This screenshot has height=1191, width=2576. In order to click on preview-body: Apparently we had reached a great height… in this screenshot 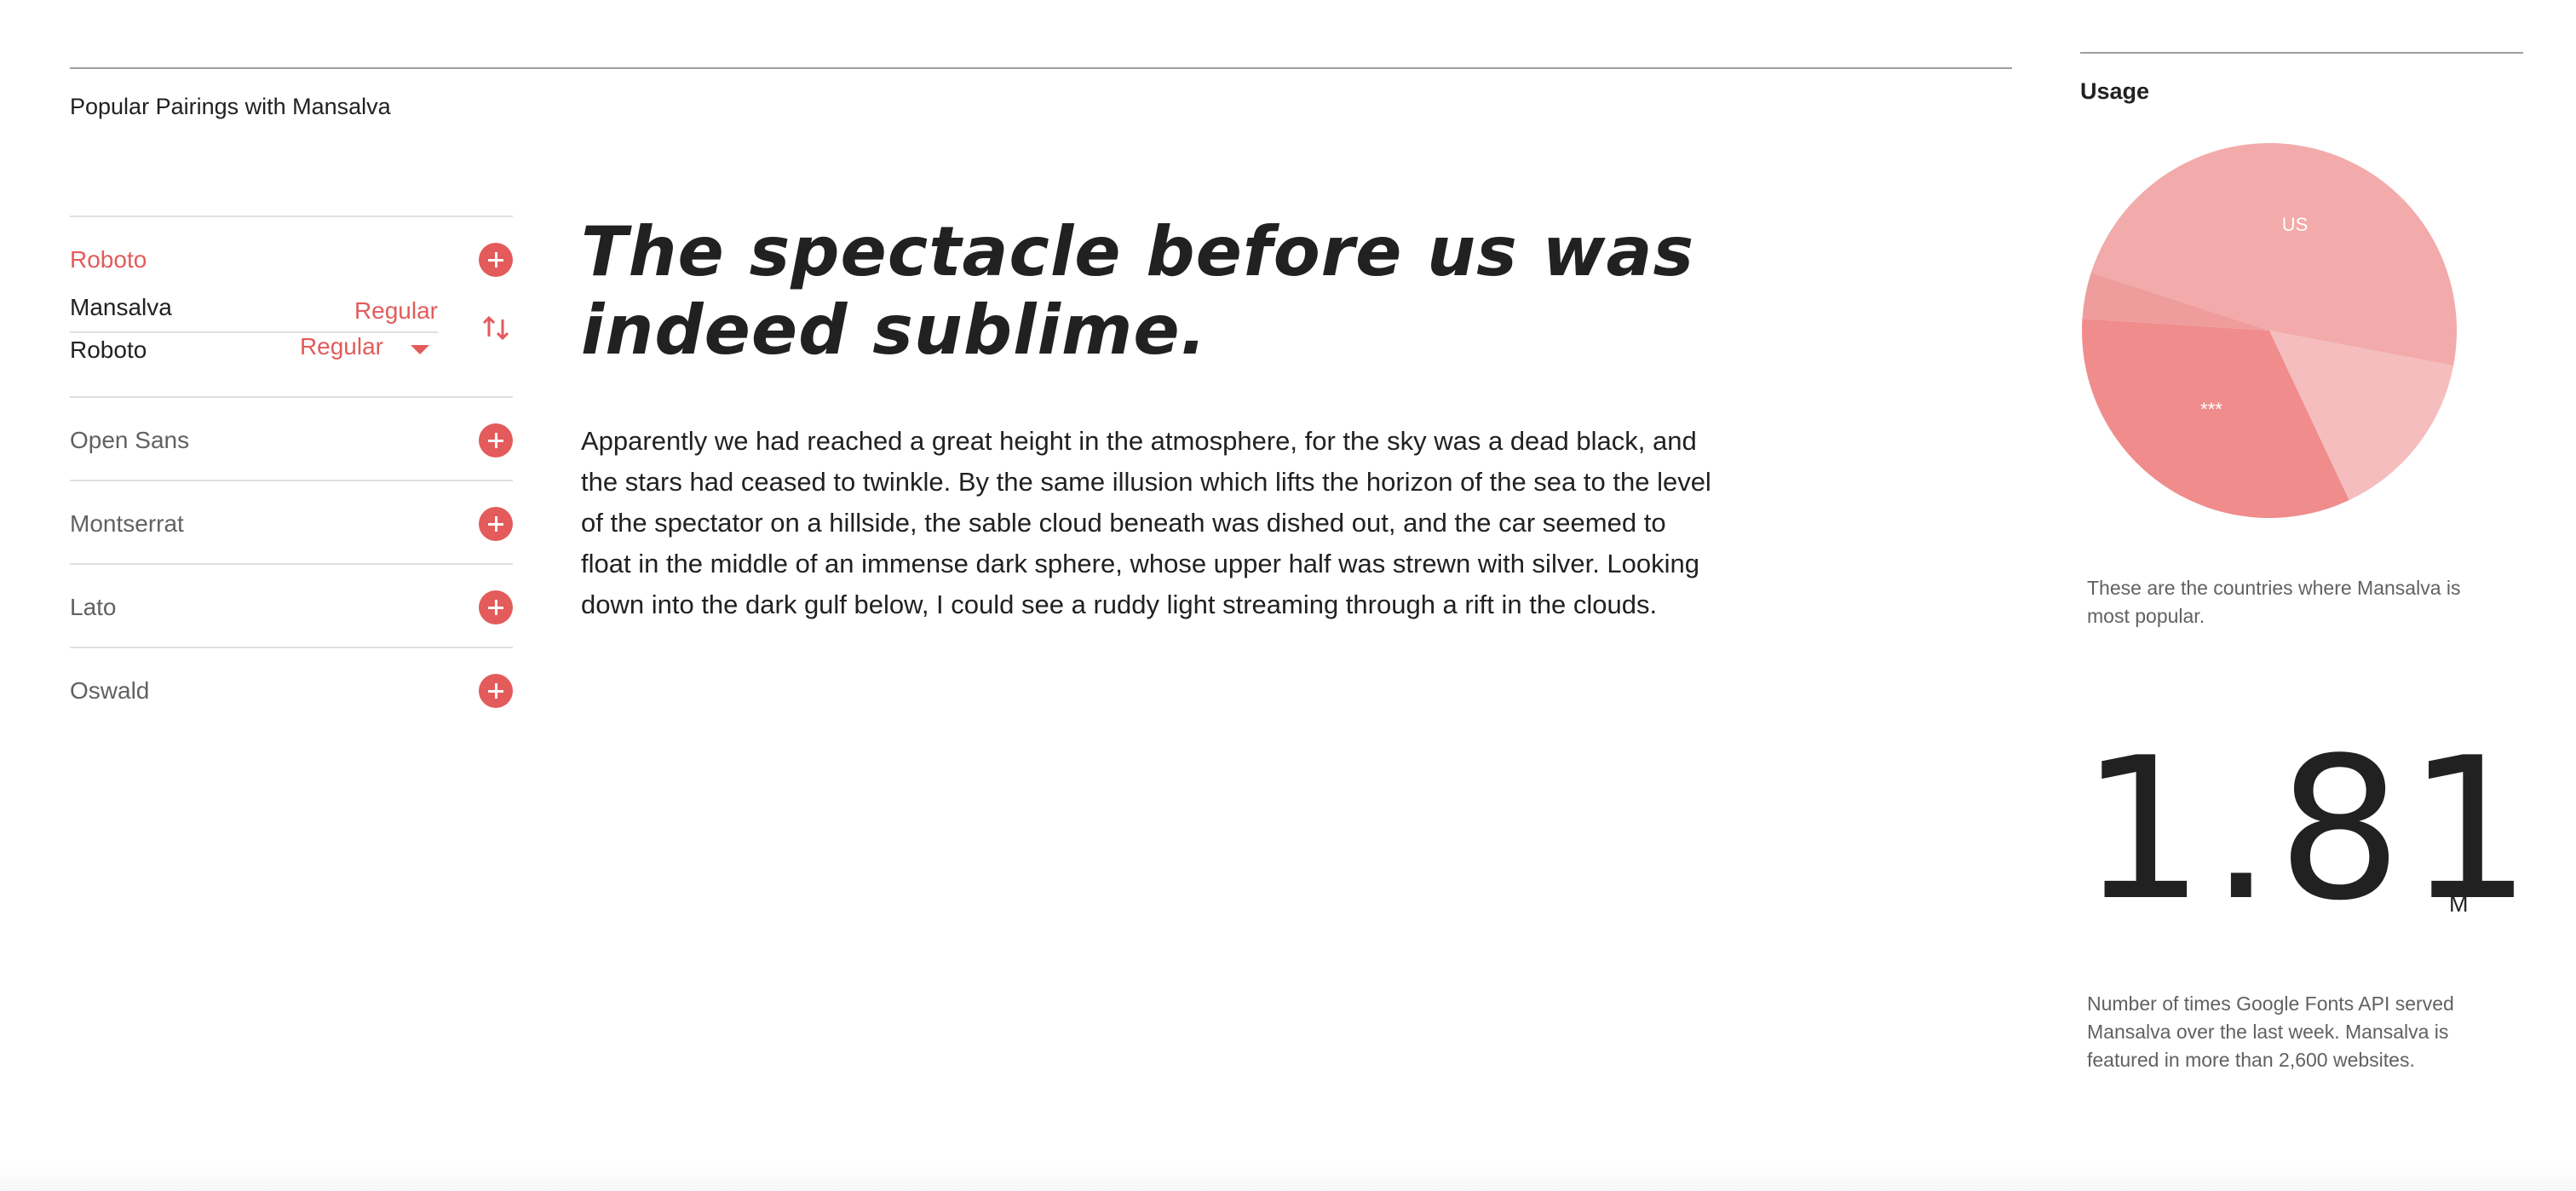, I will do `click(1146, 522)`.